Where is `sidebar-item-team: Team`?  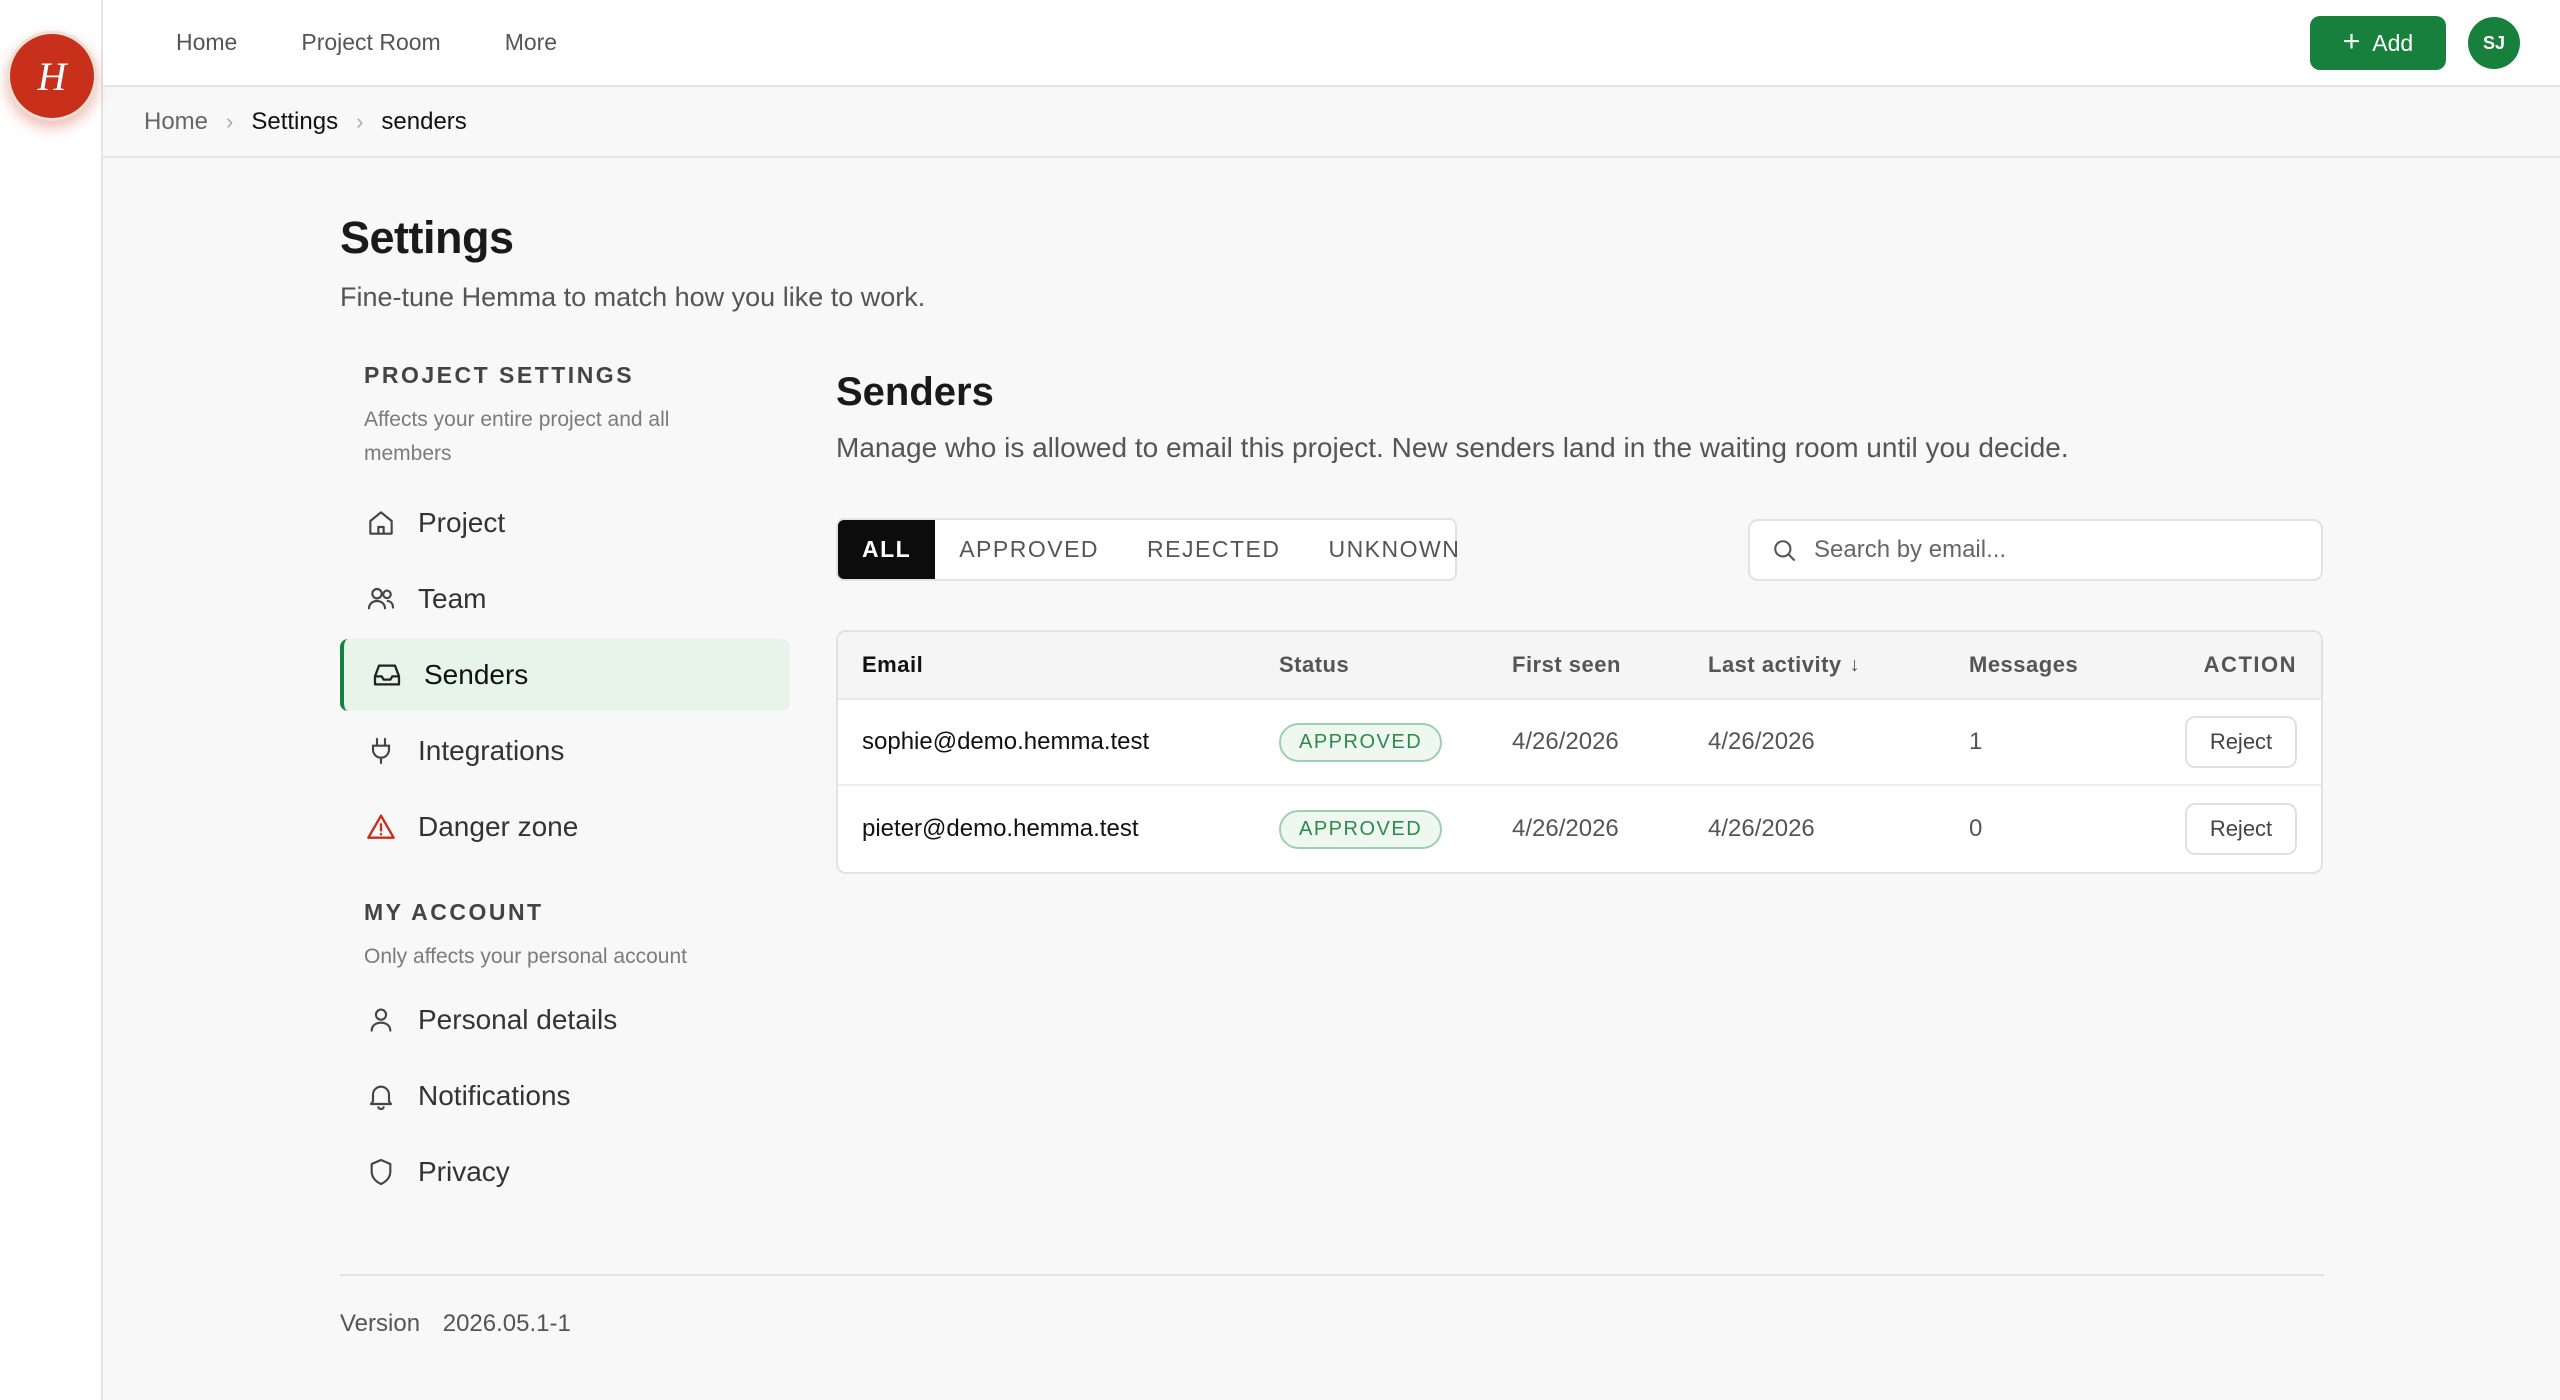 sidebar-item-team: Team is located at coordinates (565, 599).